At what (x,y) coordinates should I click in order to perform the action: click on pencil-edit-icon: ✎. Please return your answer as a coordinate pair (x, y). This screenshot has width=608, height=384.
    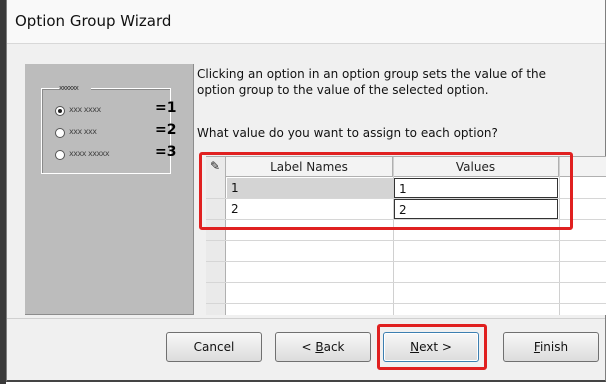
    Looking at the image, I should click on (215, 166).